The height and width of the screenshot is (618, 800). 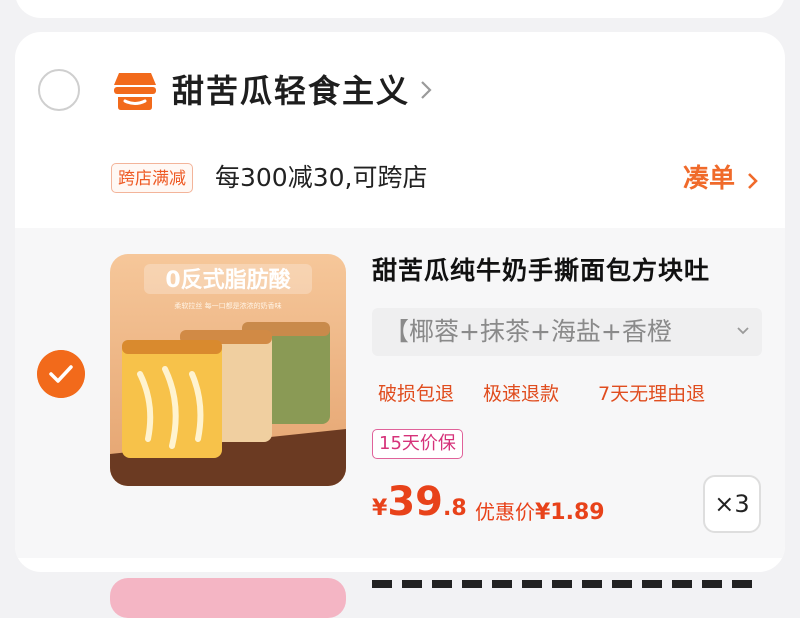 What do you see at coordinates (135, 91) in the screenshot?
I see `shop-logo-icon` at bounding box center [135, 91].